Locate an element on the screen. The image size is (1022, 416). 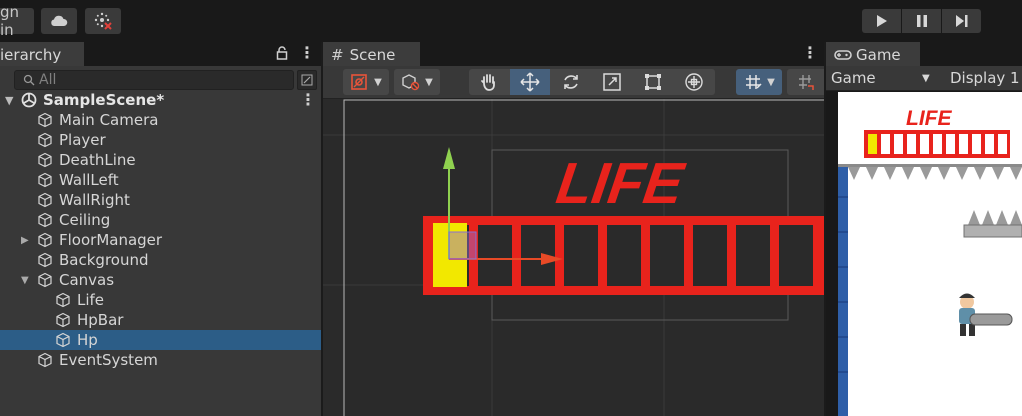
unity-scene-icon is located at coordinates (29, 100).